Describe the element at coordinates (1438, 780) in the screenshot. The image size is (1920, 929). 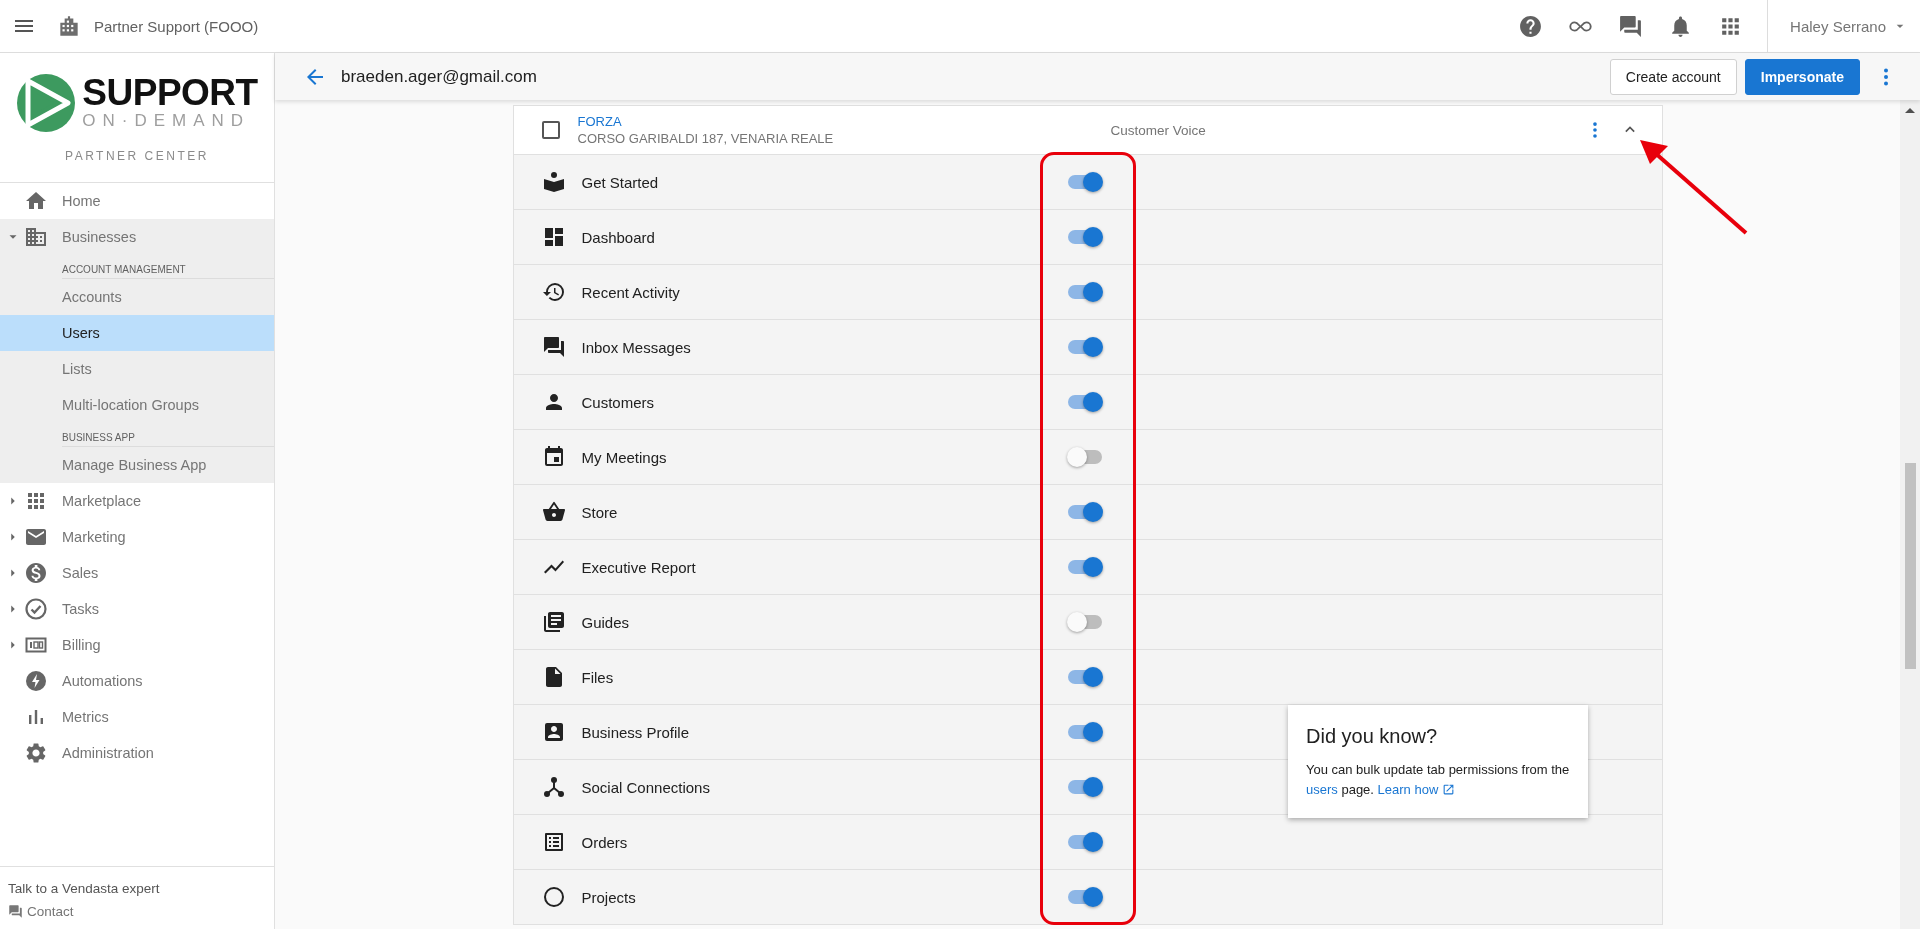
I see `tip-text: You can bulk update tab permissions from the users page. Learn how` at that location.